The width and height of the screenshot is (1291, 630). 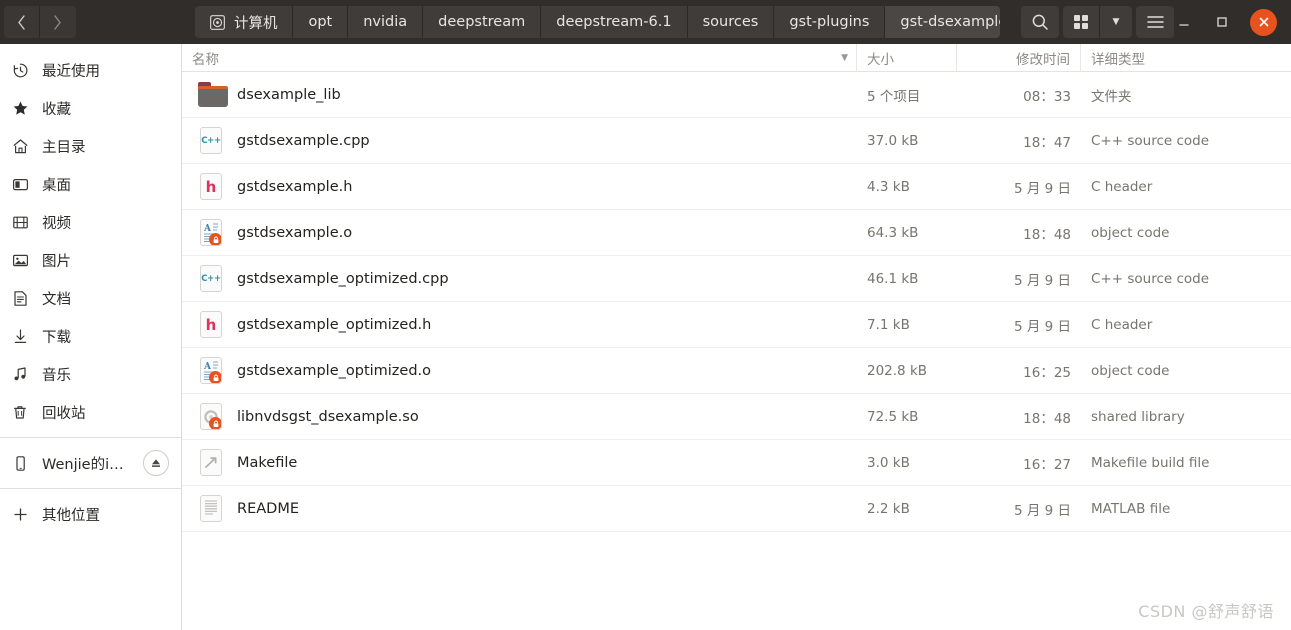 I want to click on object-file-icon: A, so click(x=211, y=233).